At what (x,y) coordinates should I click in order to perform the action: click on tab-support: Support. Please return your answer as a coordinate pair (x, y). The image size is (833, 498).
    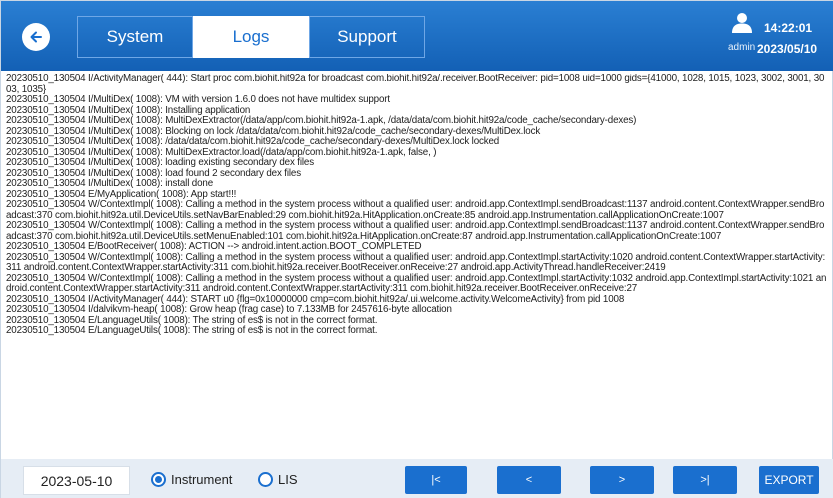
    Looking at the image, I should click on (367, 37).